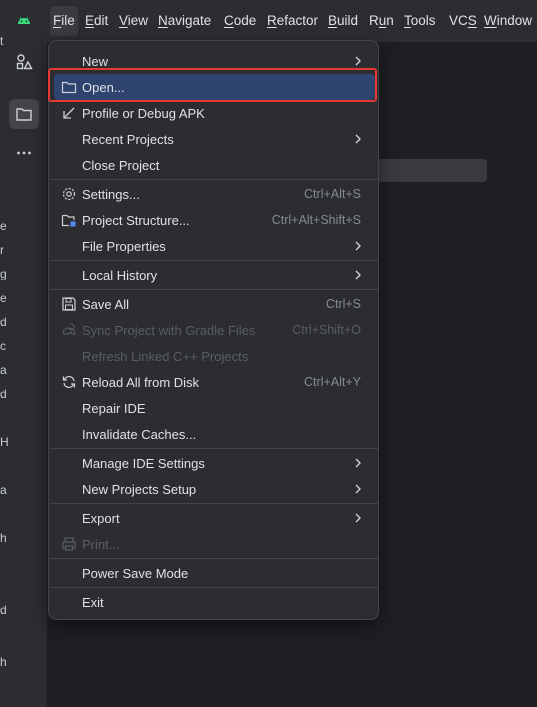 The width and height of the screenshot is (537, 707). I want to click on menu-item-label: New Projects Setup, so click(139, 489).